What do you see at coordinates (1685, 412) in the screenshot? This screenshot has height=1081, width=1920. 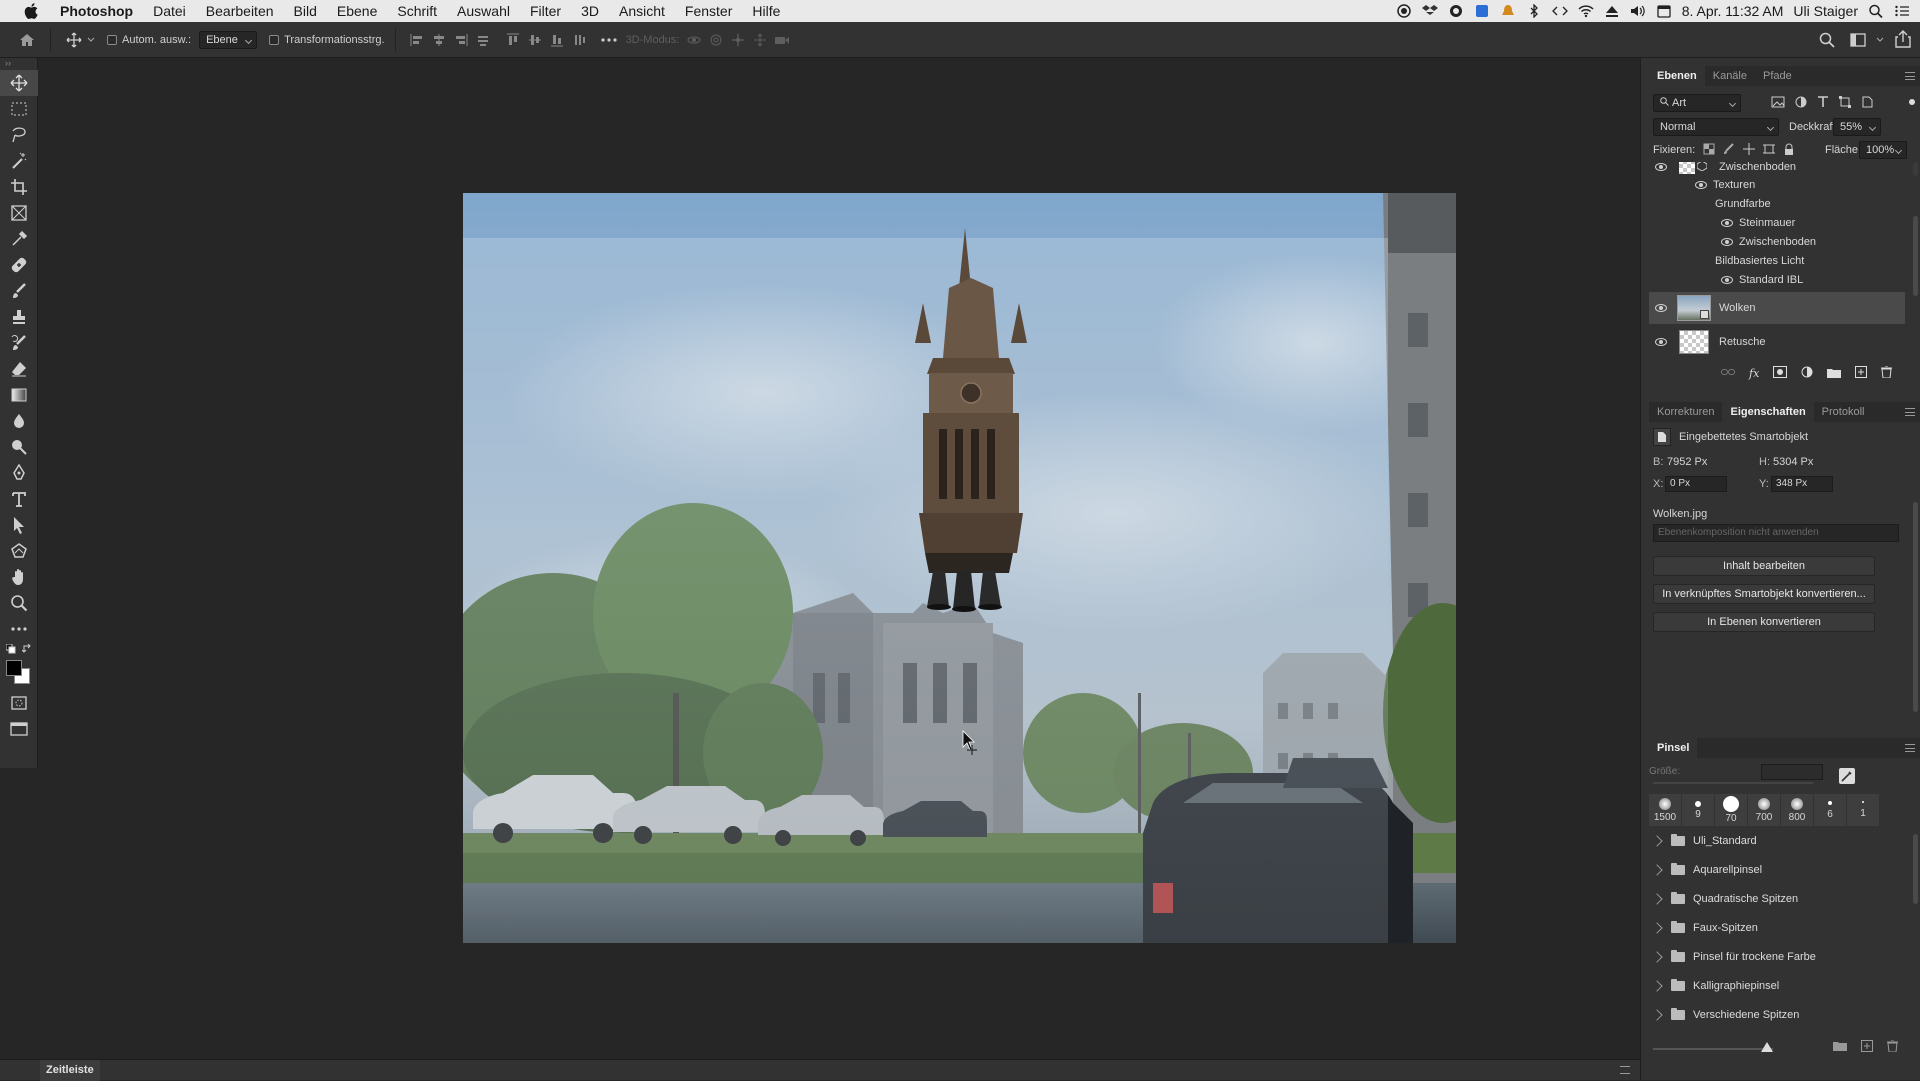 I see `tab-korrekturen: Korrekturen` at bounding box center [1685, 412].